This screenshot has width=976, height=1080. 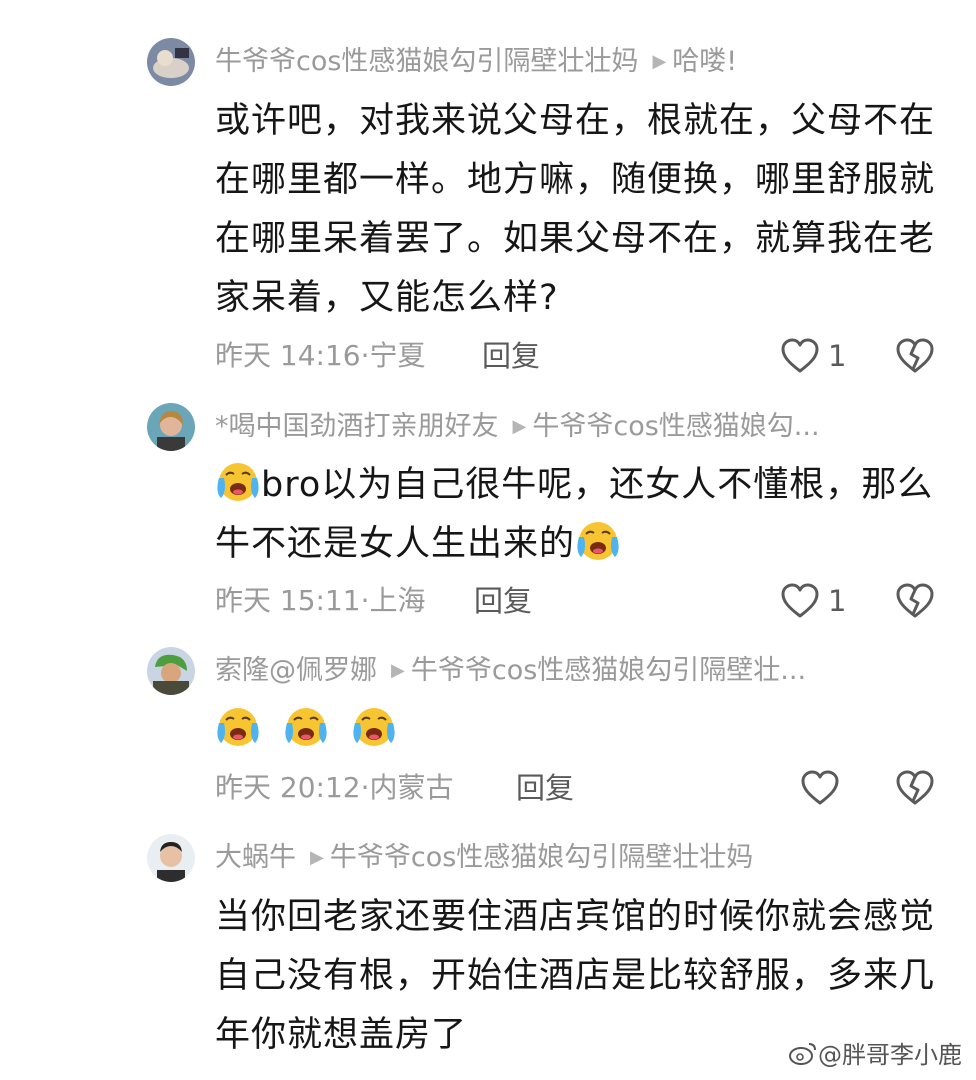 I want to click on comment-line: 牛不还是女人生出来的, so click(x=575, y=544).